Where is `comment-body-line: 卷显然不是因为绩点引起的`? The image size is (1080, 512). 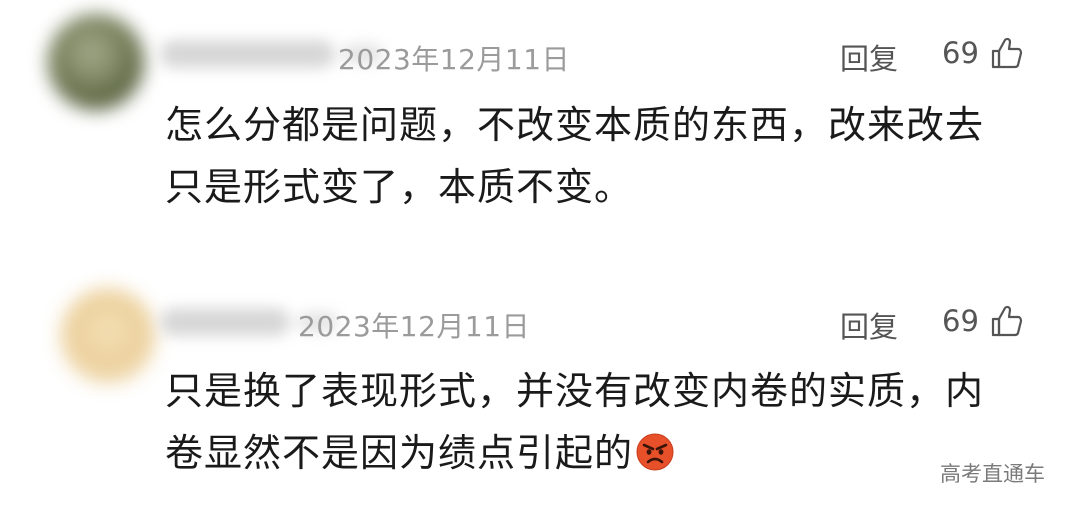
comment-body-line: 卷显然不是因为绩点引起的 is located at coordinates (605, 453).